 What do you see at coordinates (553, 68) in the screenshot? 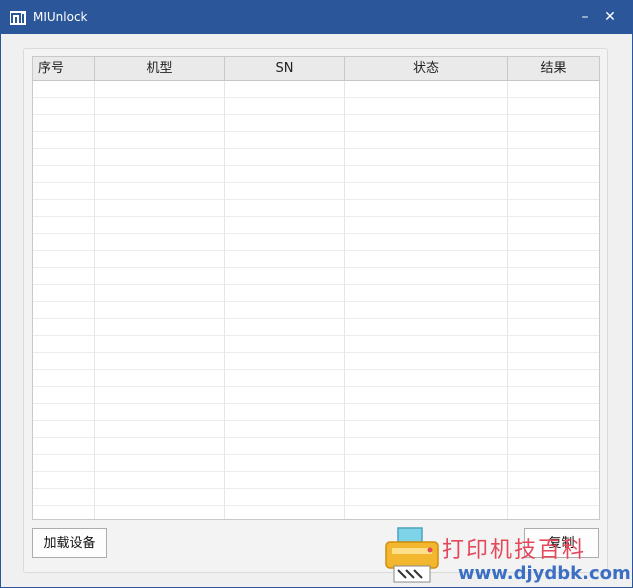
I see `column-header-result: 结果` at bounding box center [553, 68].